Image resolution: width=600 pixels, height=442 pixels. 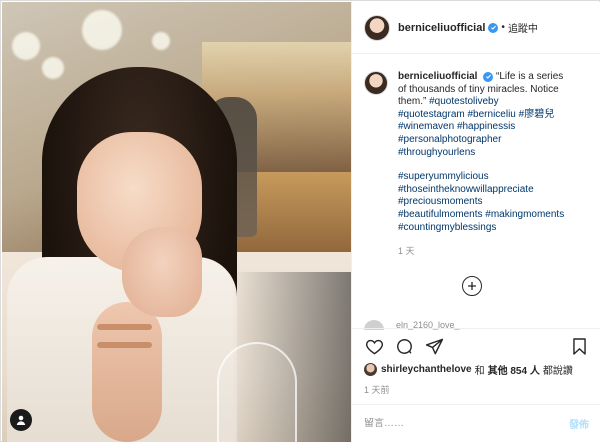 What do you see at coordinates (485, 228) in the screenshot?
I see `hashtag-link: #countingmyblessings` at bounding box center [485, 228].